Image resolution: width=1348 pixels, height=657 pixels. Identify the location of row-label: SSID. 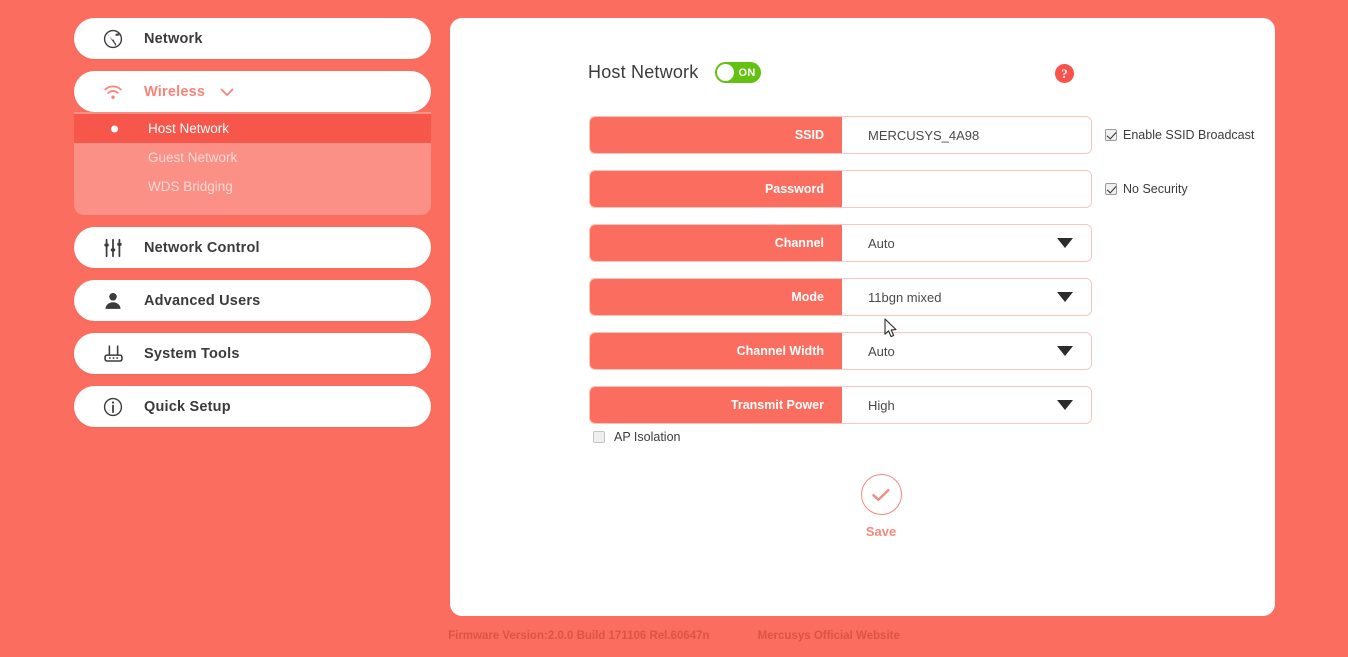
(716, 135).